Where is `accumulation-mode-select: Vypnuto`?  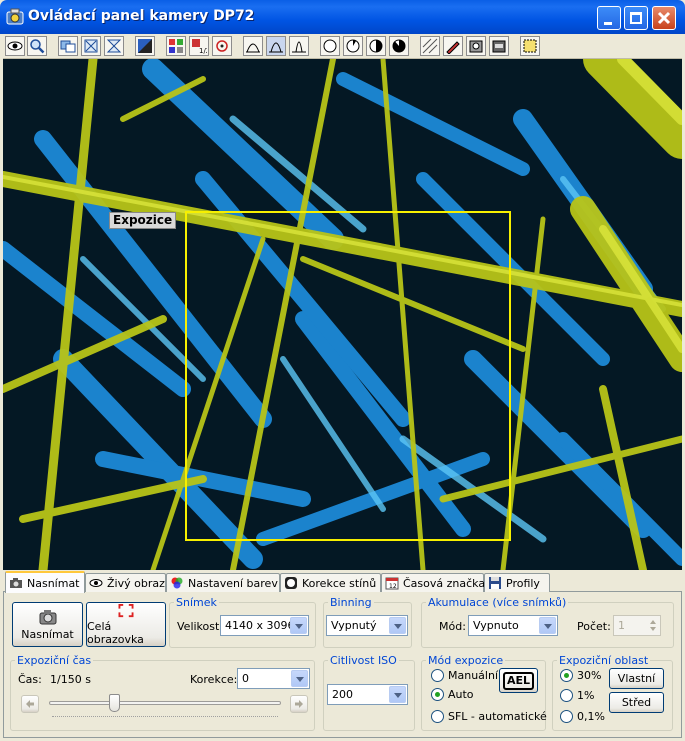
accumulation-mode-select: Vypnuto is located at coordinates (513, 625).